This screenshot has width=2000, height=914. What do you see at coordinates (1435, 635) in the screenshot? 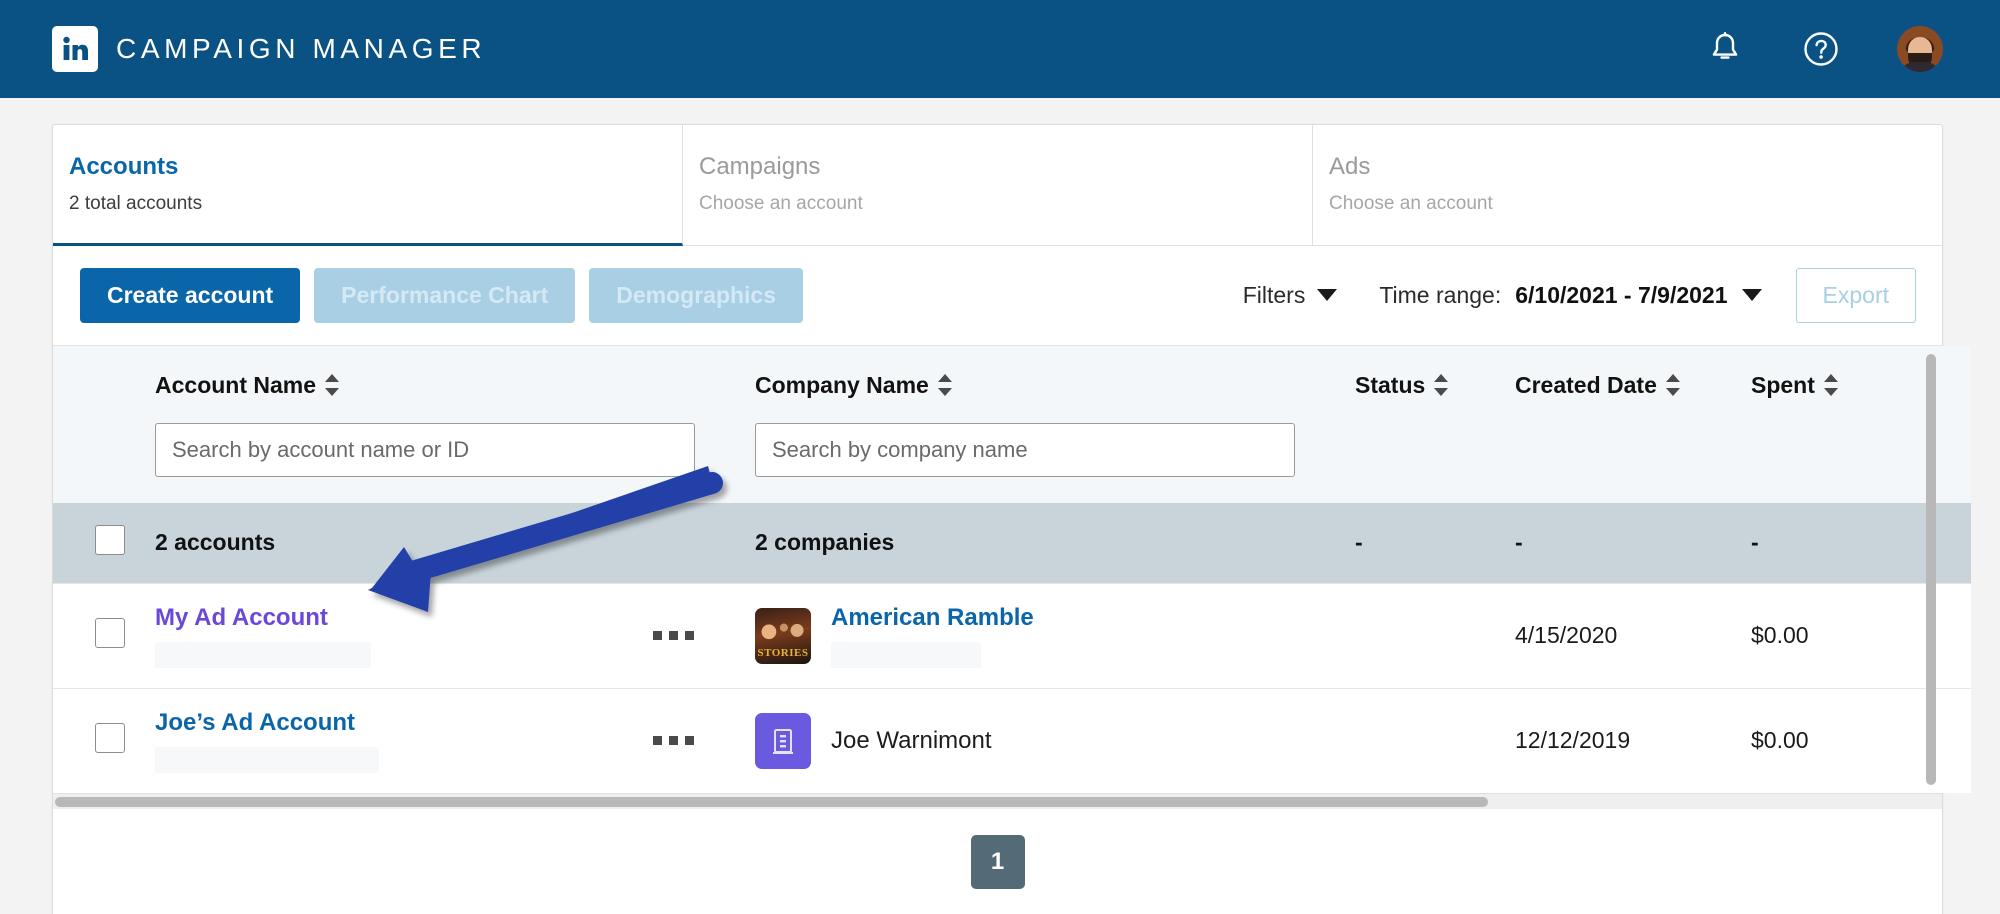
I see `status-cell` at bounding box center [1435, 635].